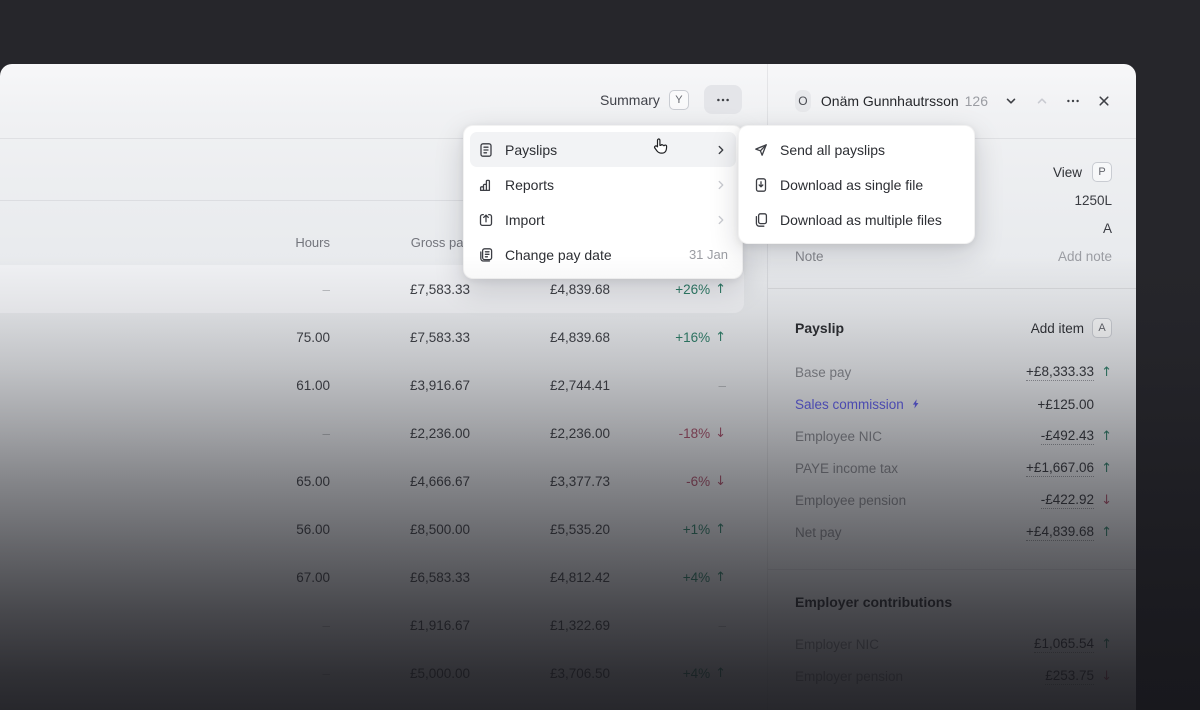 Image resolution: width=1200 pixels, height=710 pixels. What do you see at coordinates (372, 481) in the screenshot?
I see `table-row: 65.00 £4,666.67 £3,377.73 -6%` at bounding box center [372, 481].